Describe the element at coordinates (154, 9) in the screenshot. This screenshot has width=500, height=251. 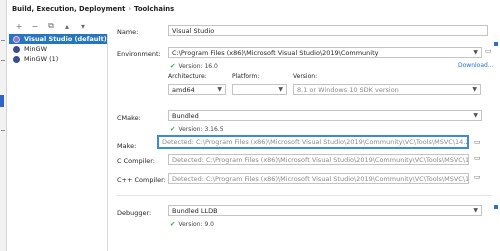
I see `breadcrumb-current: Toolchains` at that location.